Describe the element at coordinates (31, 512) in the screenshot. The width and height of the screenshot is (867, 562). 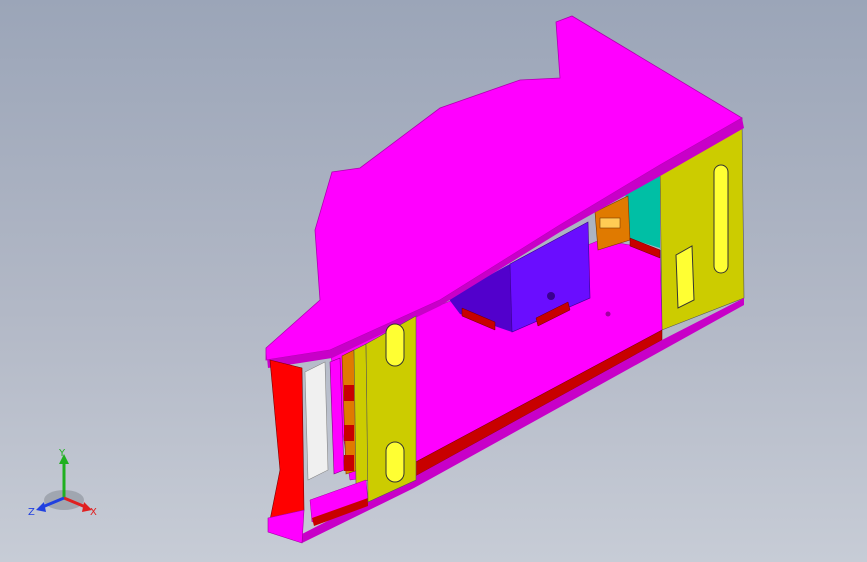
I see `triad-z-label: Z` at that location.